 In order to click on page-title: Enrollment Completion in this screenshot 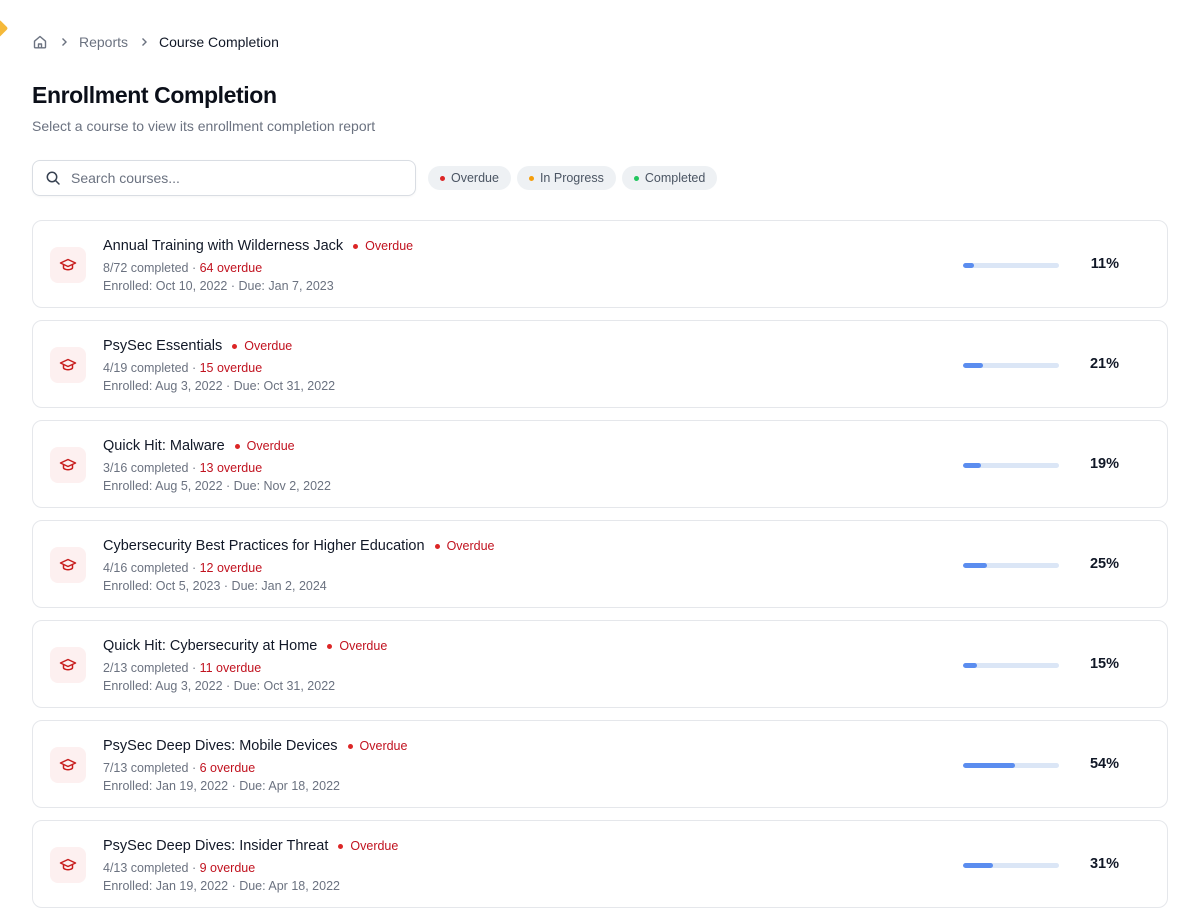, I will do `click(154, 95)`.